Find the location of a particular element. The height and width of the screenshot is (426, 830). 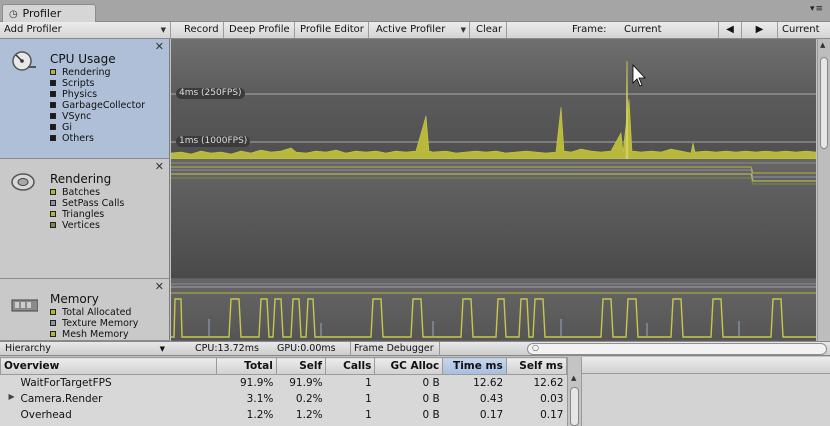

memory-graph is located at coordinates (493, 310).